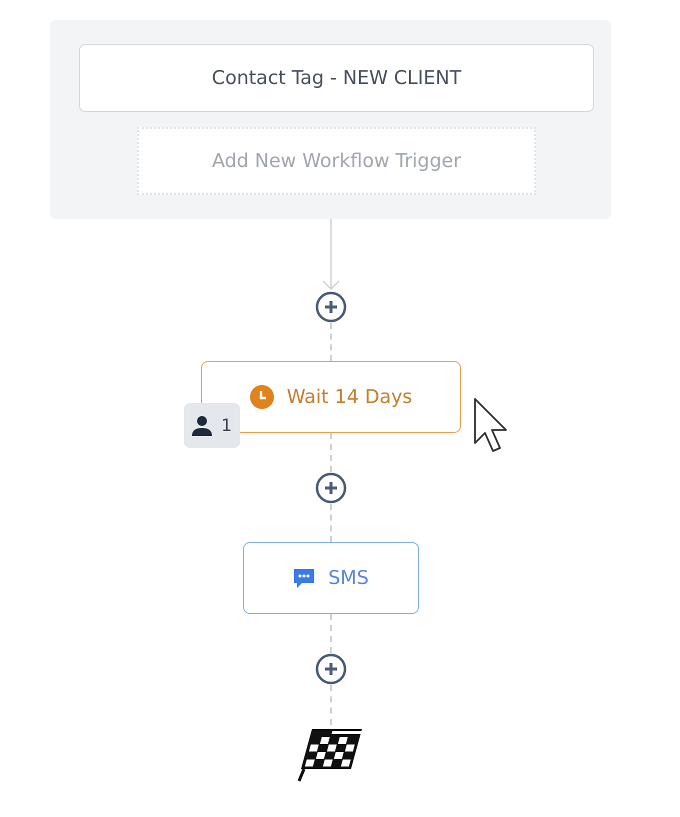  What do you see at coordinates (348, 578) in the screenshot?
I see `step-label: SMS` at bounding box center [348, 578].